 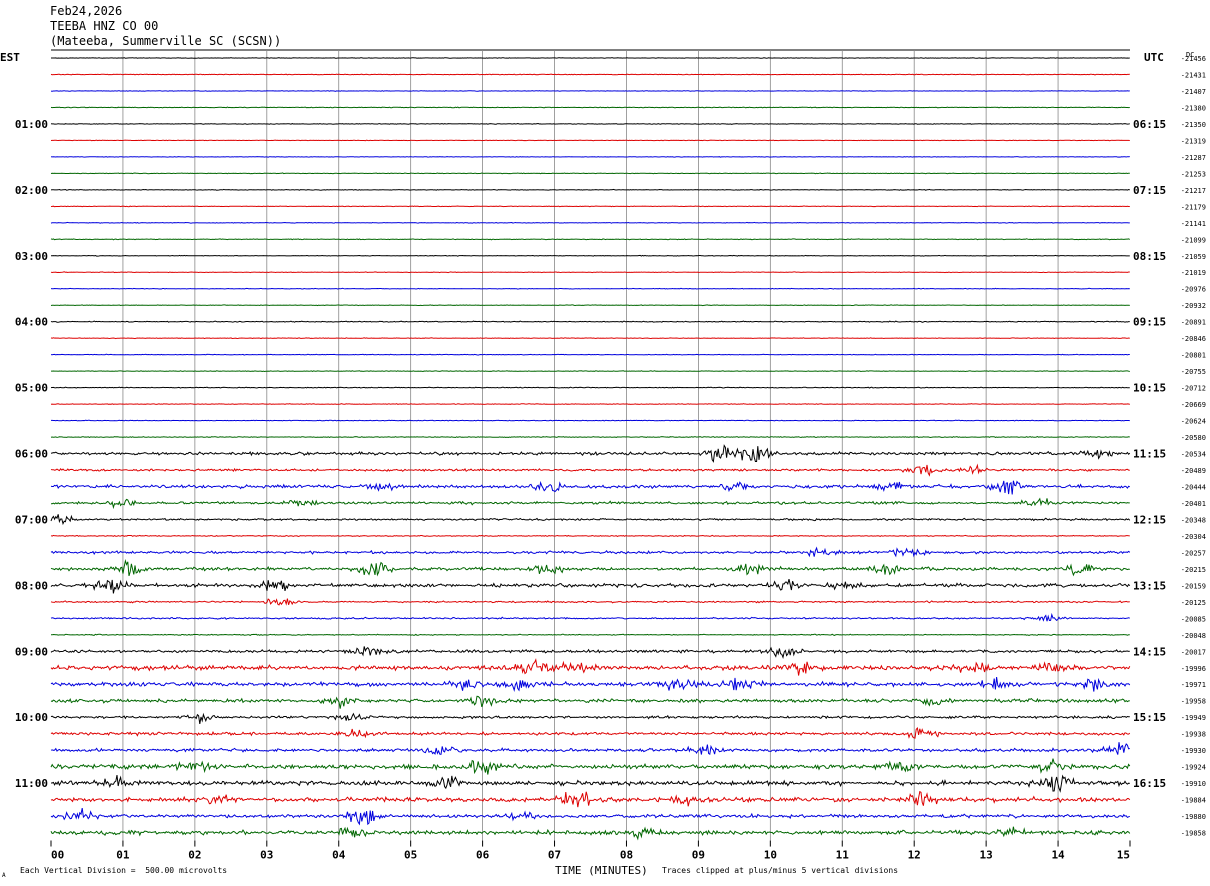 I want to click on dc-offset-label: -19971, so click(x=1193, y=685).